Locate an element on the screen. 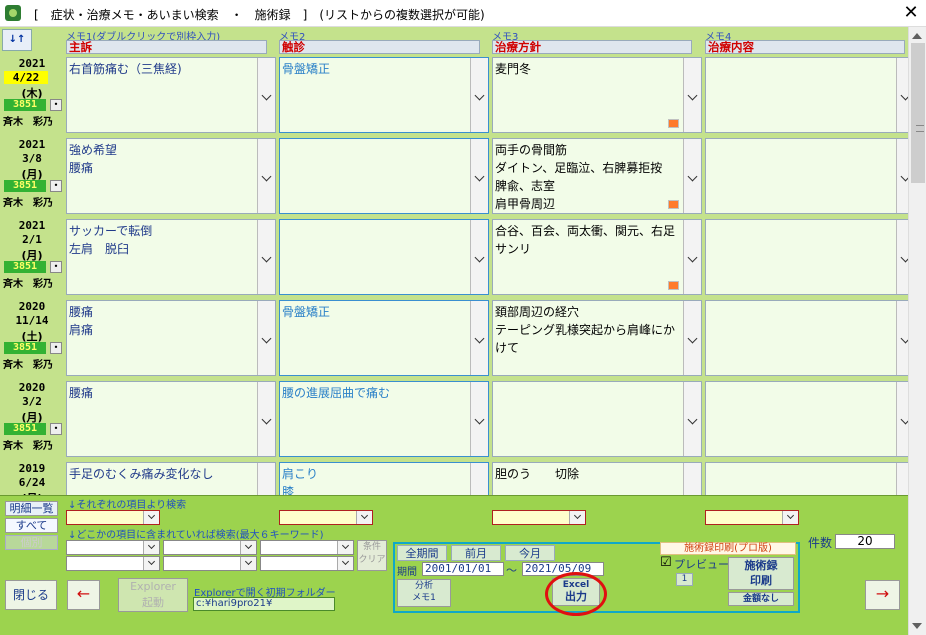 The width and height of the screenshot is (926, 635). scroll-down-icon is located at coordinates (917, 626).